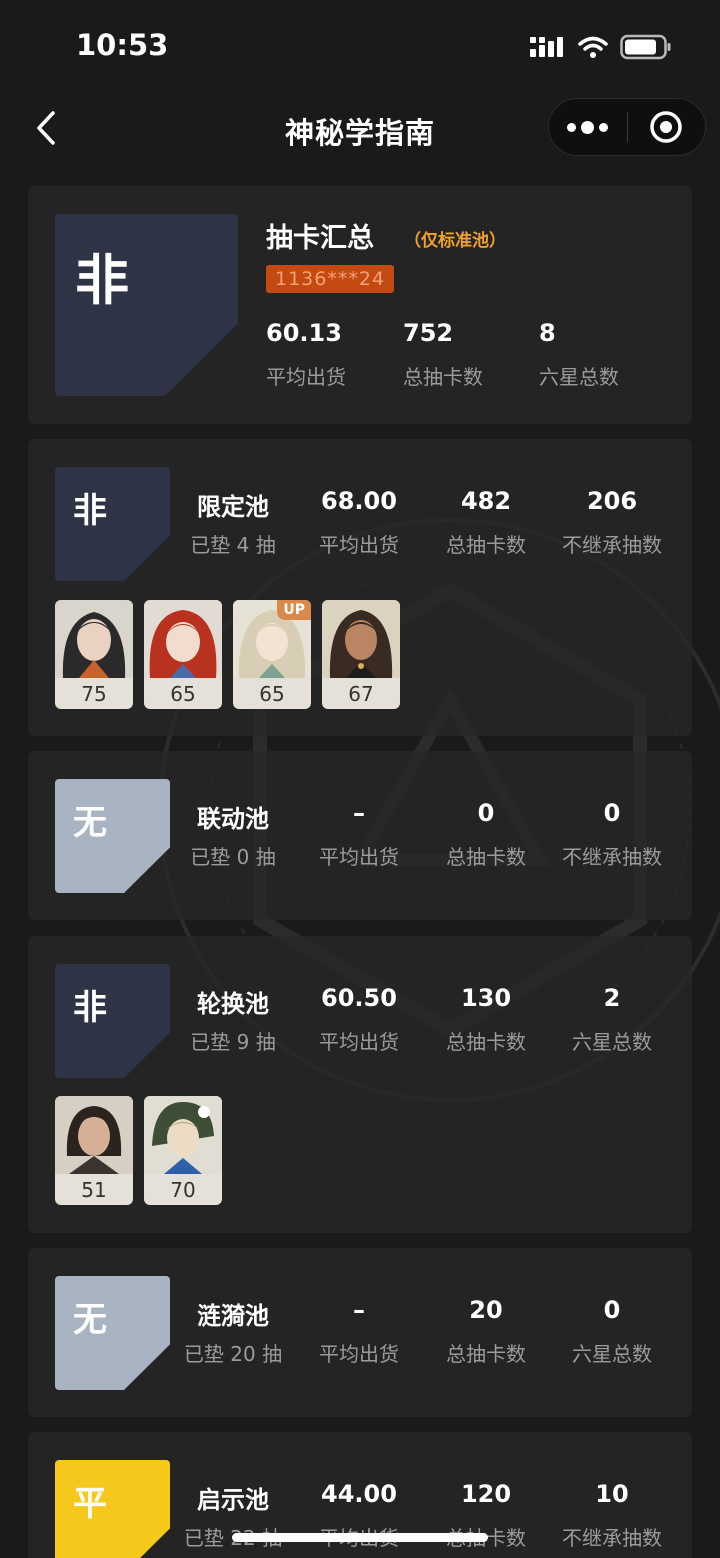  I want to click on home-indicator, so click(360, 1537).